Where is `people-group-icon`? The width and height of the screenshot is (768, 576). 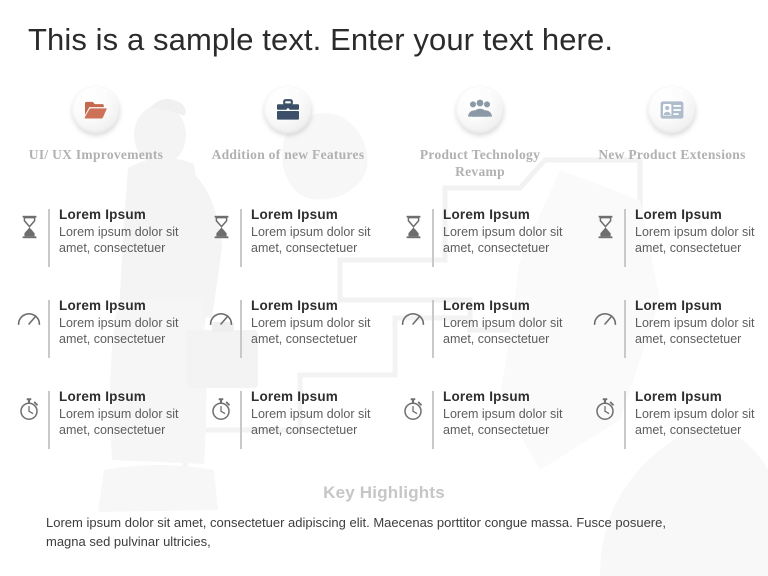
people-group-icon is located at coordinates (480, 108).